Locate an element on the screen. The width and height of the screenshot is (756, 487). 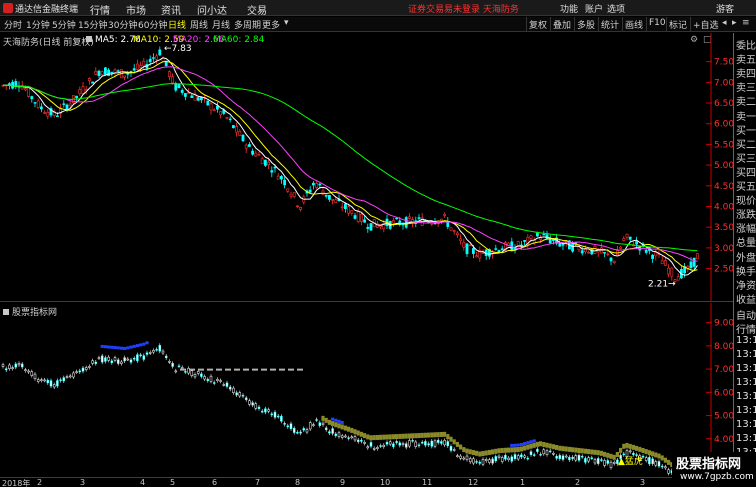
menu-wenxiaoda: 问小达 is located at coordinates (212, 9).